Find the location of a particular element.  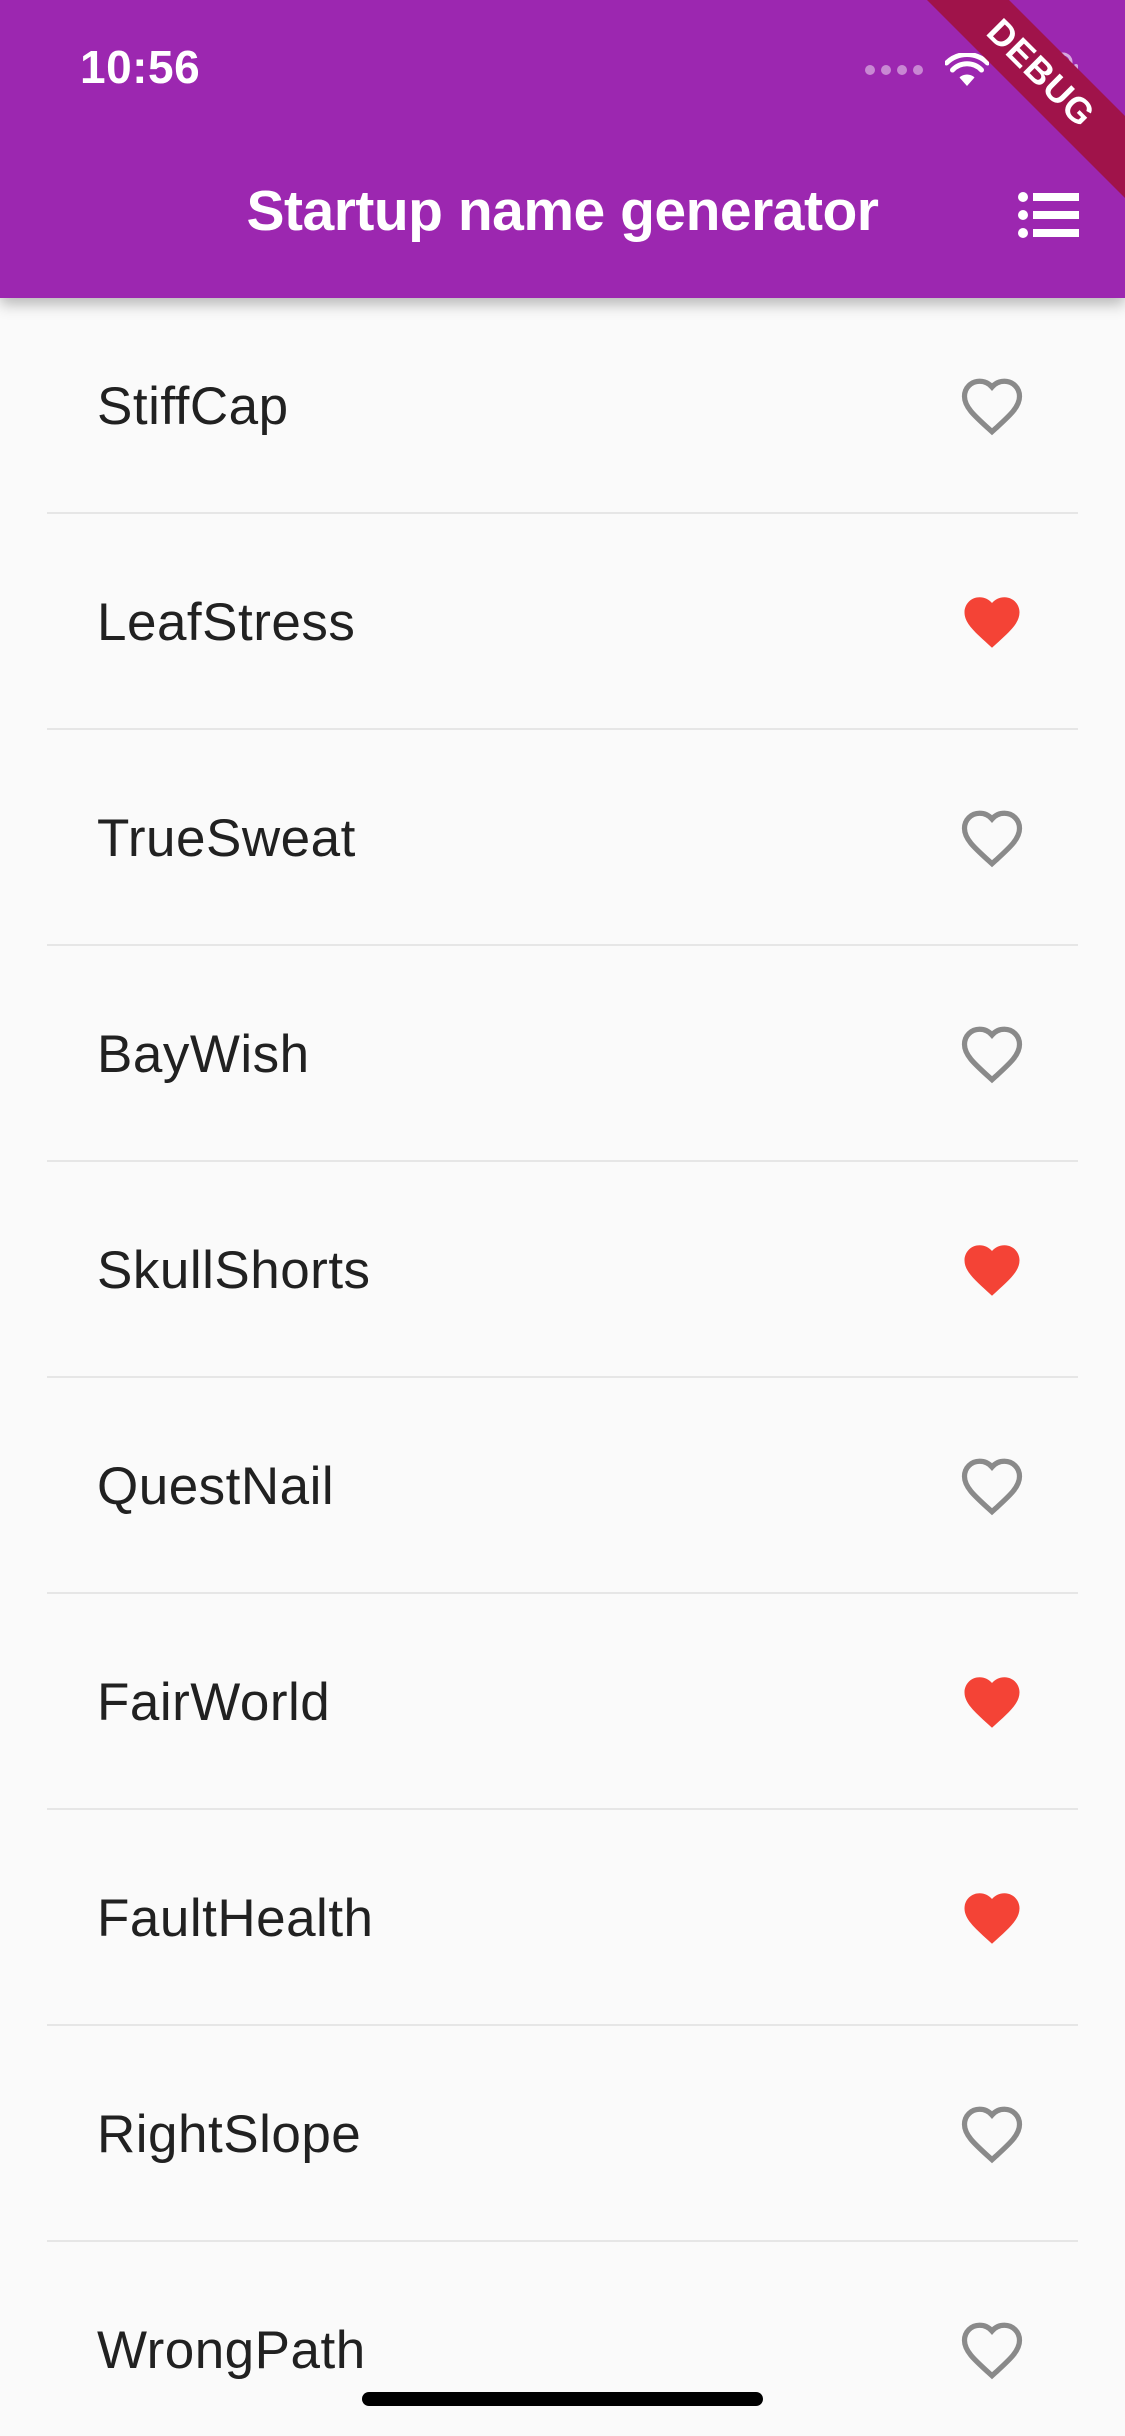

startup-name: StiffCap is located at coordinates (193, 406).